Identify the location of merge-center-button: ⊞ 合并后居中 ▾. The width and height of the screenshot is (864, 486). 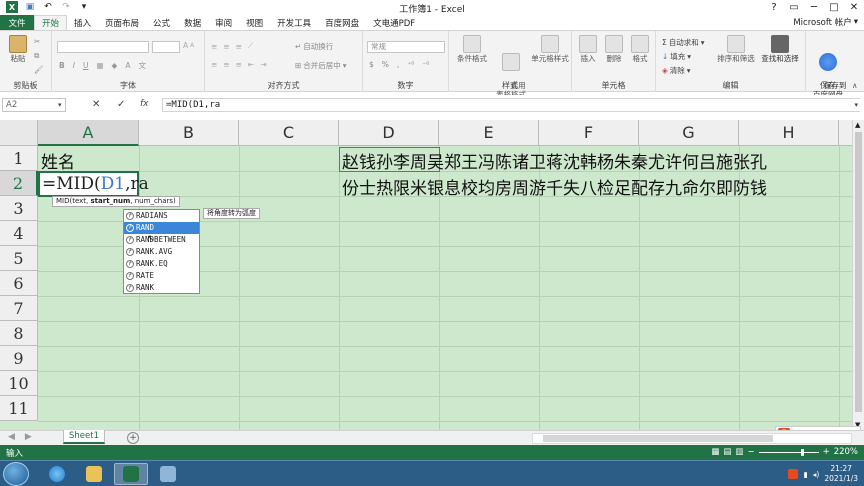
(321, 65).